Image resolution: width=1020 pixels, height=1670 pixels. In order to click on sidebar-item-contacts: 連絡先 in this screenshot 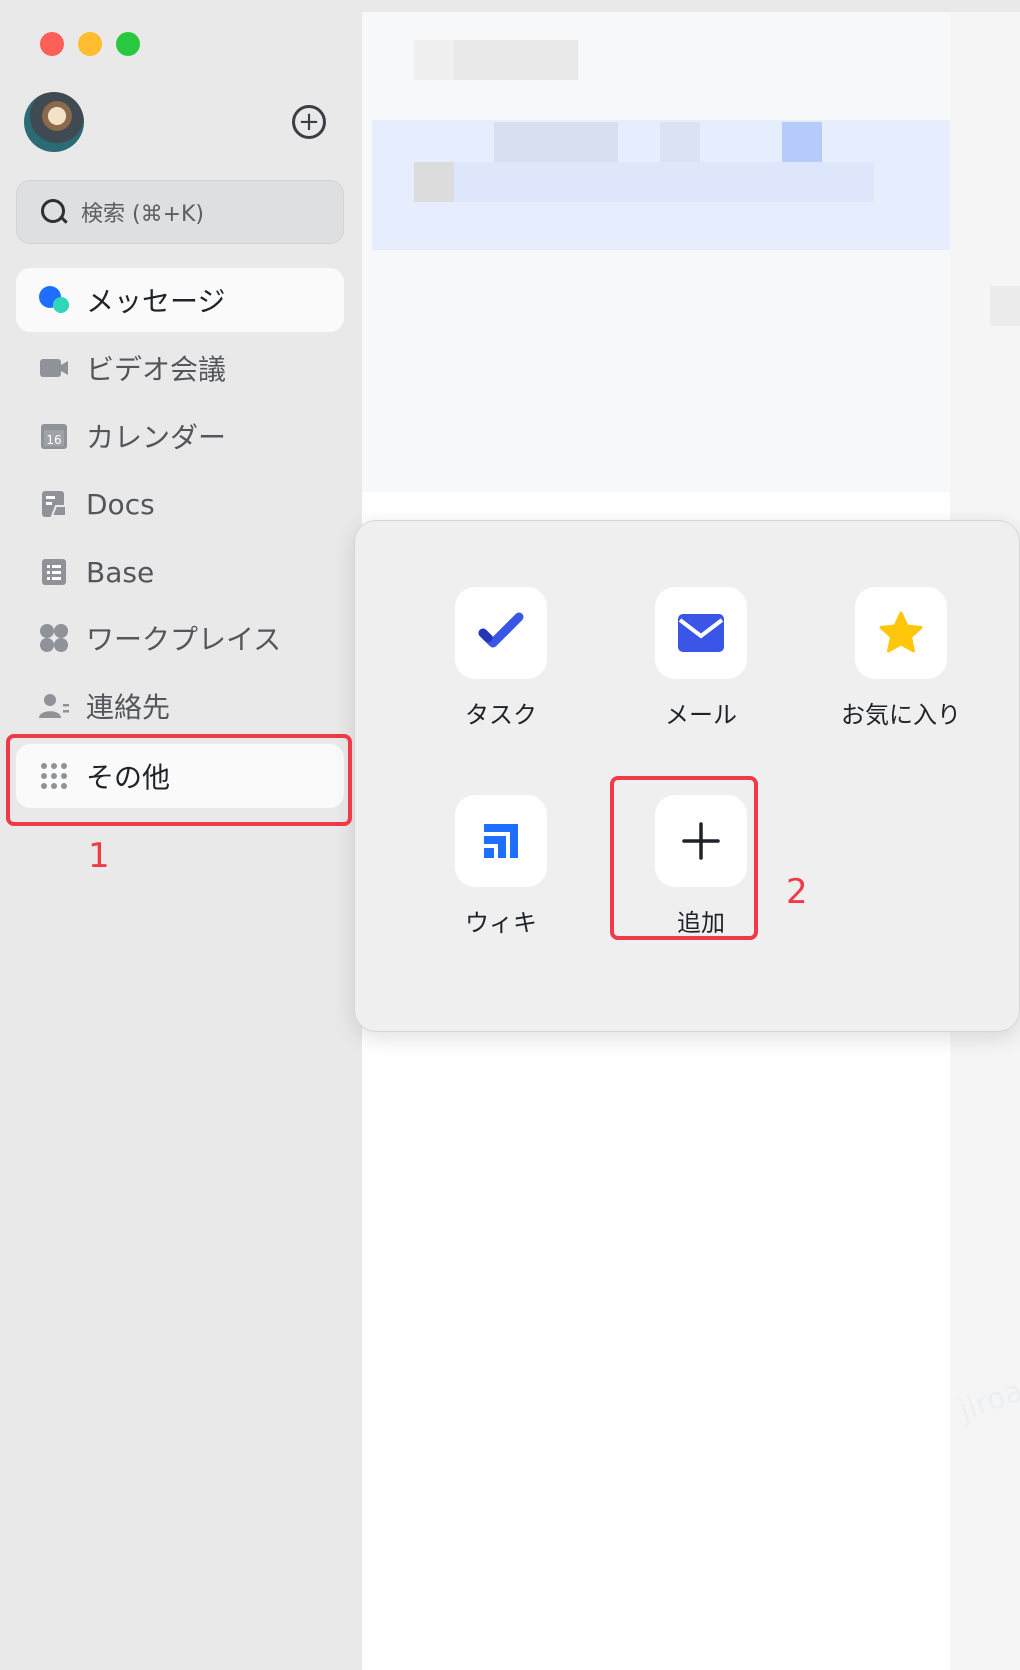, I will do `click(180, 706)`.